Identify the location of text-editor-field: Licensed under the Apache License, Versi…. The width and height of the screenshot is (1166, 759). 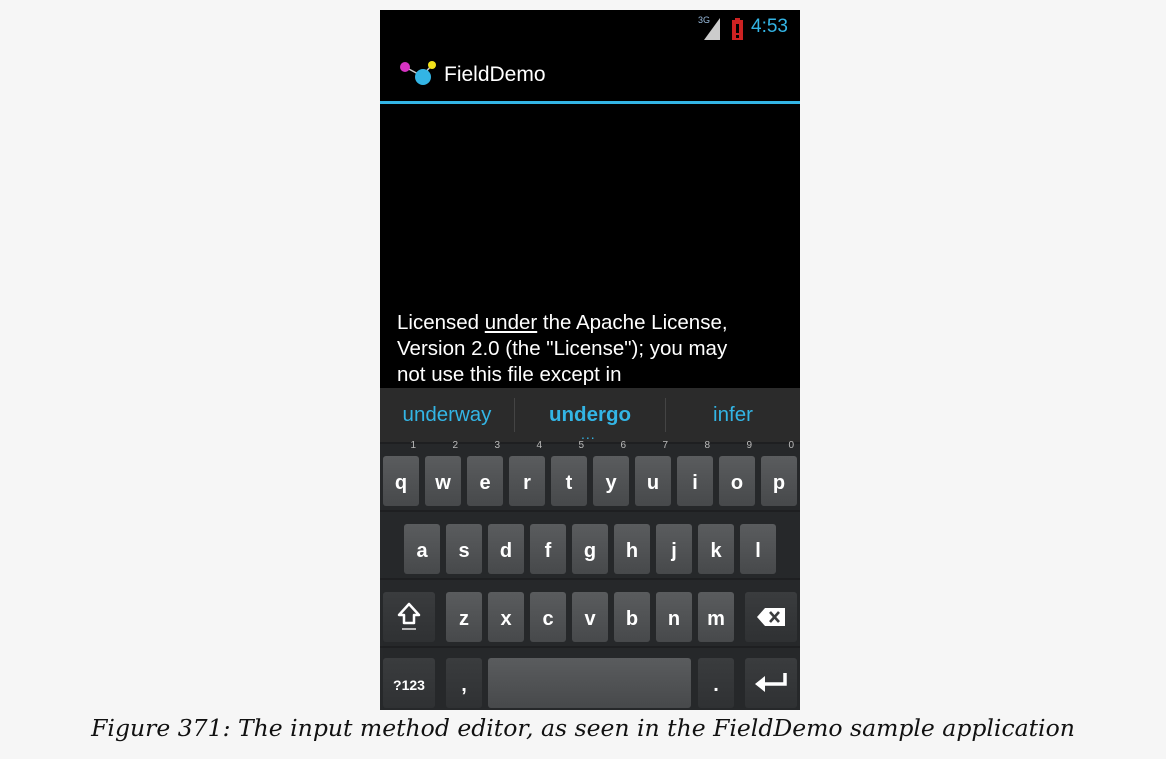
(594, 349).